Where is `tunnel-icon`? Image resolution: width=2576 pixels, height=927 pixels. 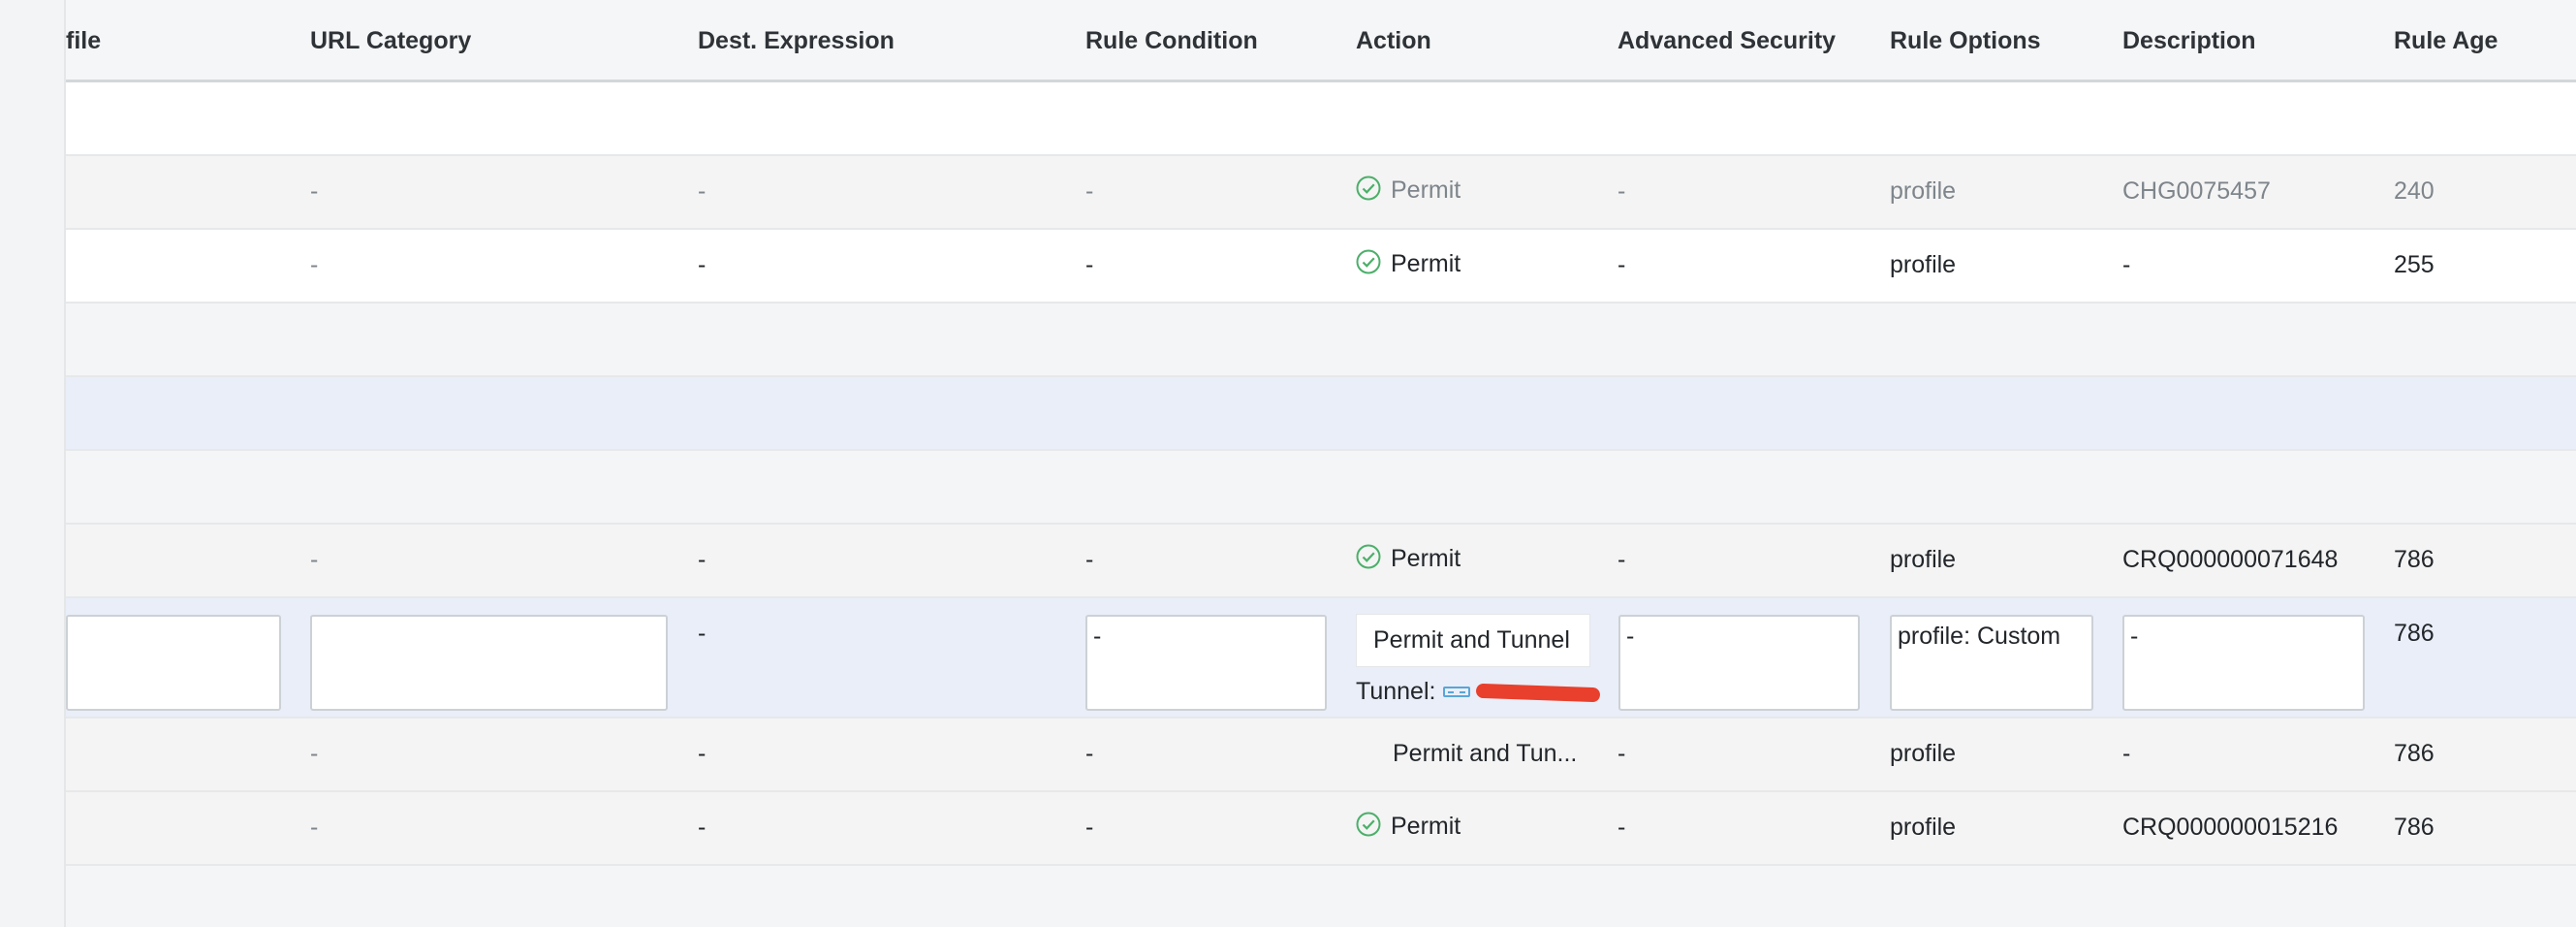
tunnel-icon is located at coordinates (1457, 692).